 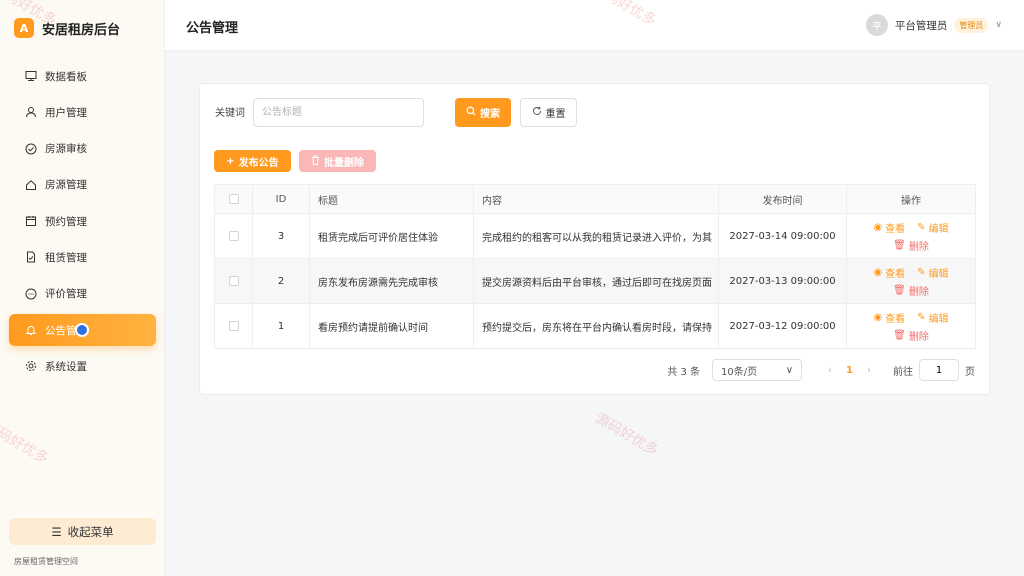 What do you see at coordinates (90, 531) in the screenshot?
I see `collapse-menu-label: 收起菜单` at bounding box center [90, 531].